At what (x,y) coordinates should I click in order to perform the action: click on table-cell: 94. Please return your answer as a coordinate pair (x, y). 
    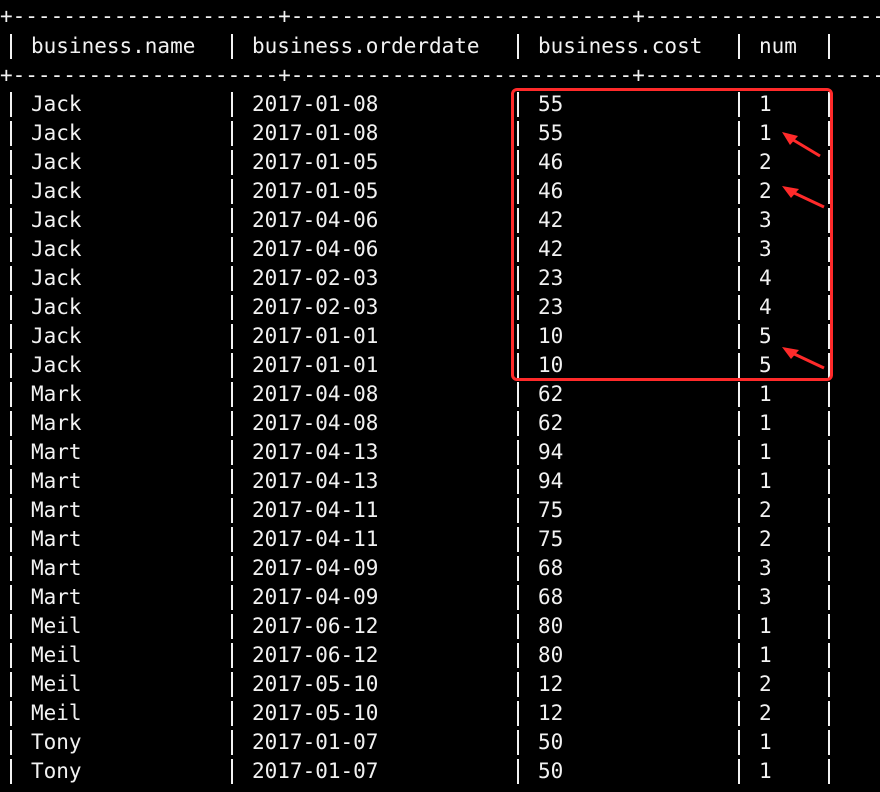
    Looking at the image, I should click on (551, 452).